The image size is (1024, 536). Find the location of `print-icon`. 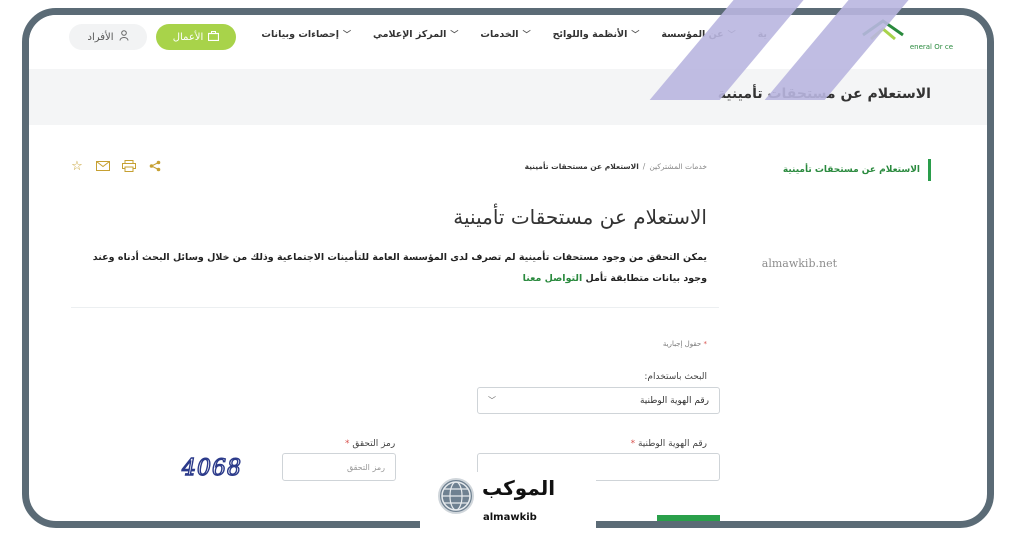

print-icon is located at coordinates (129, 166).